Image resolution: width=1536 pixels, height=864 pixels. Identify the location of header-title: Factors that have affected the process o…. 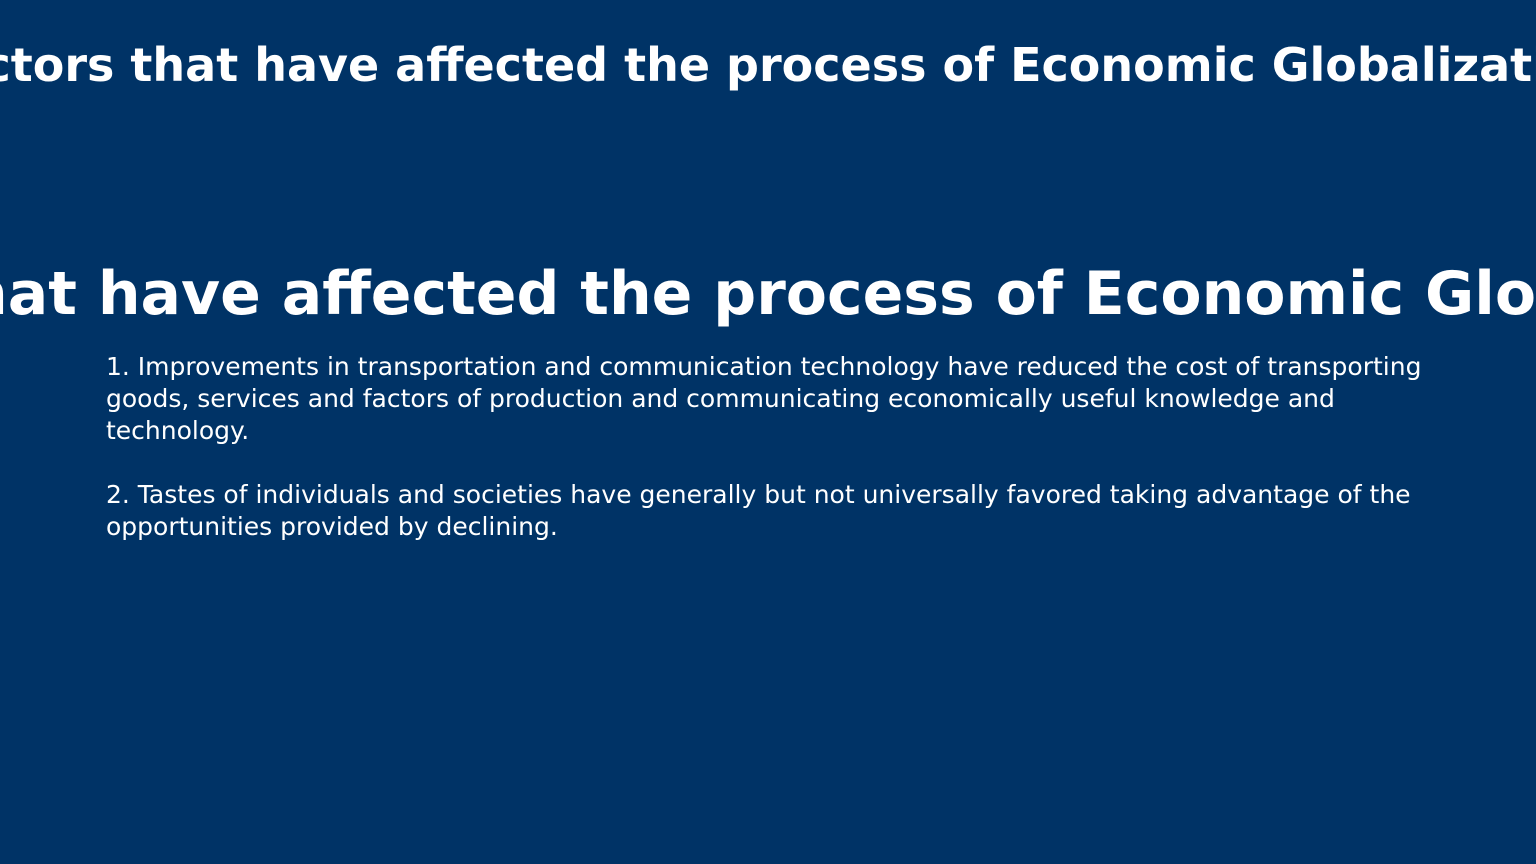
(768, 65).